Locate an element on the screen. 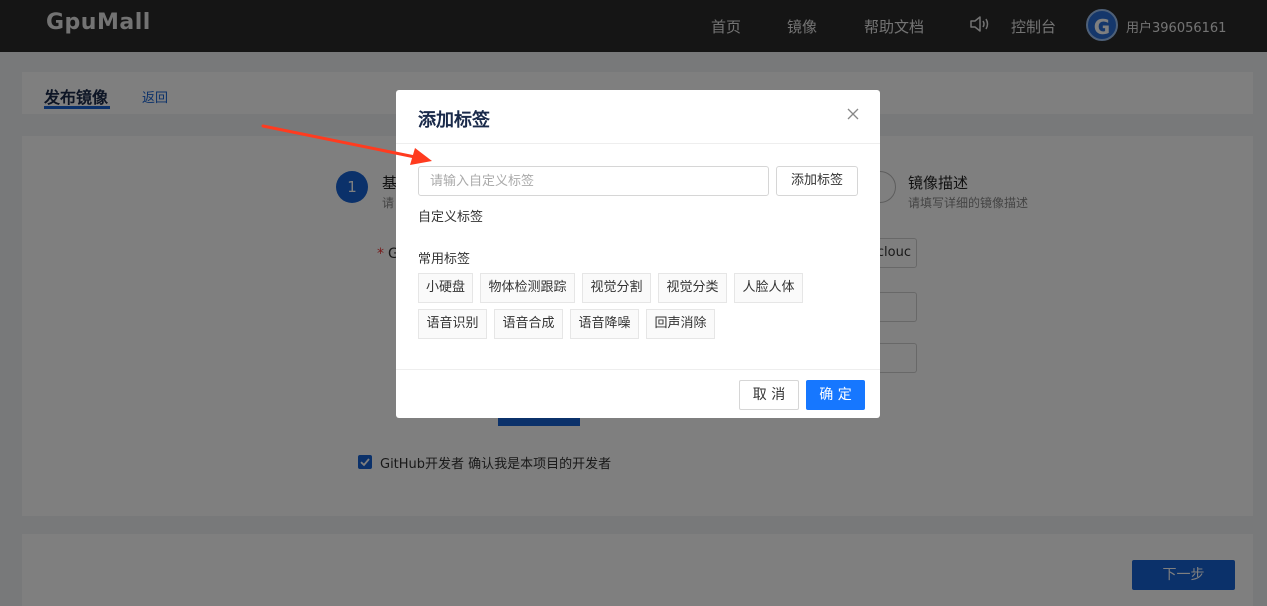 This screenshot has width=1267, height=606. dialog-footer-divider is located at coordinates (638, 369).